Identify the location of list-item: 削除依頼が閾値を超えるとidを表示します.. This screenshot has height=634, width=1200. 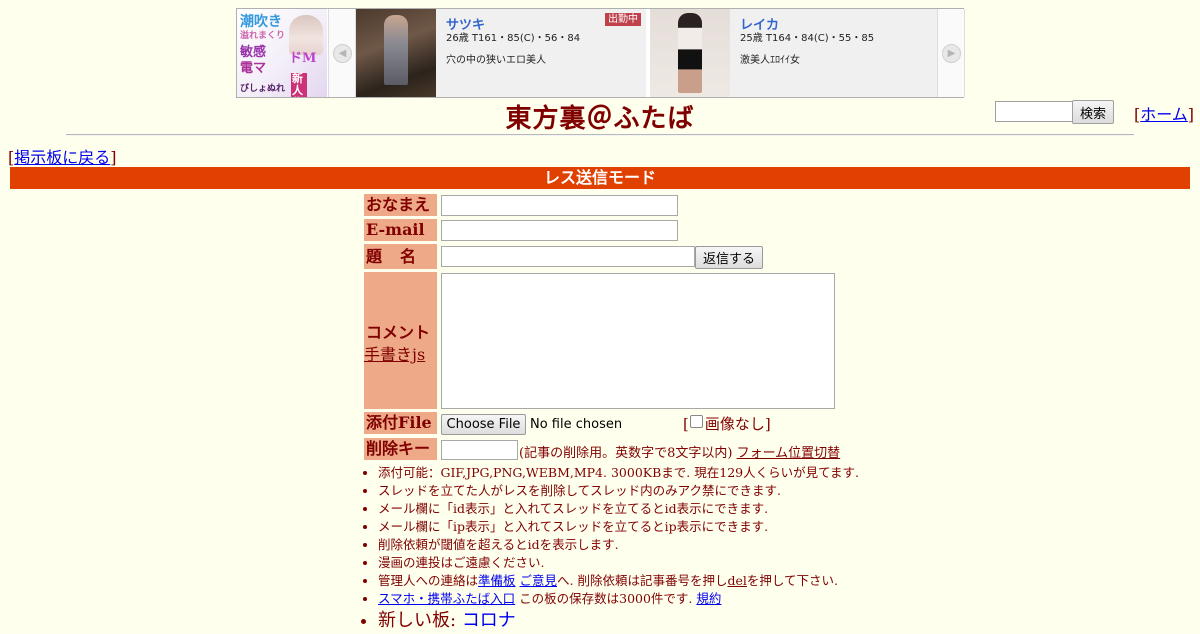
(618, 545).